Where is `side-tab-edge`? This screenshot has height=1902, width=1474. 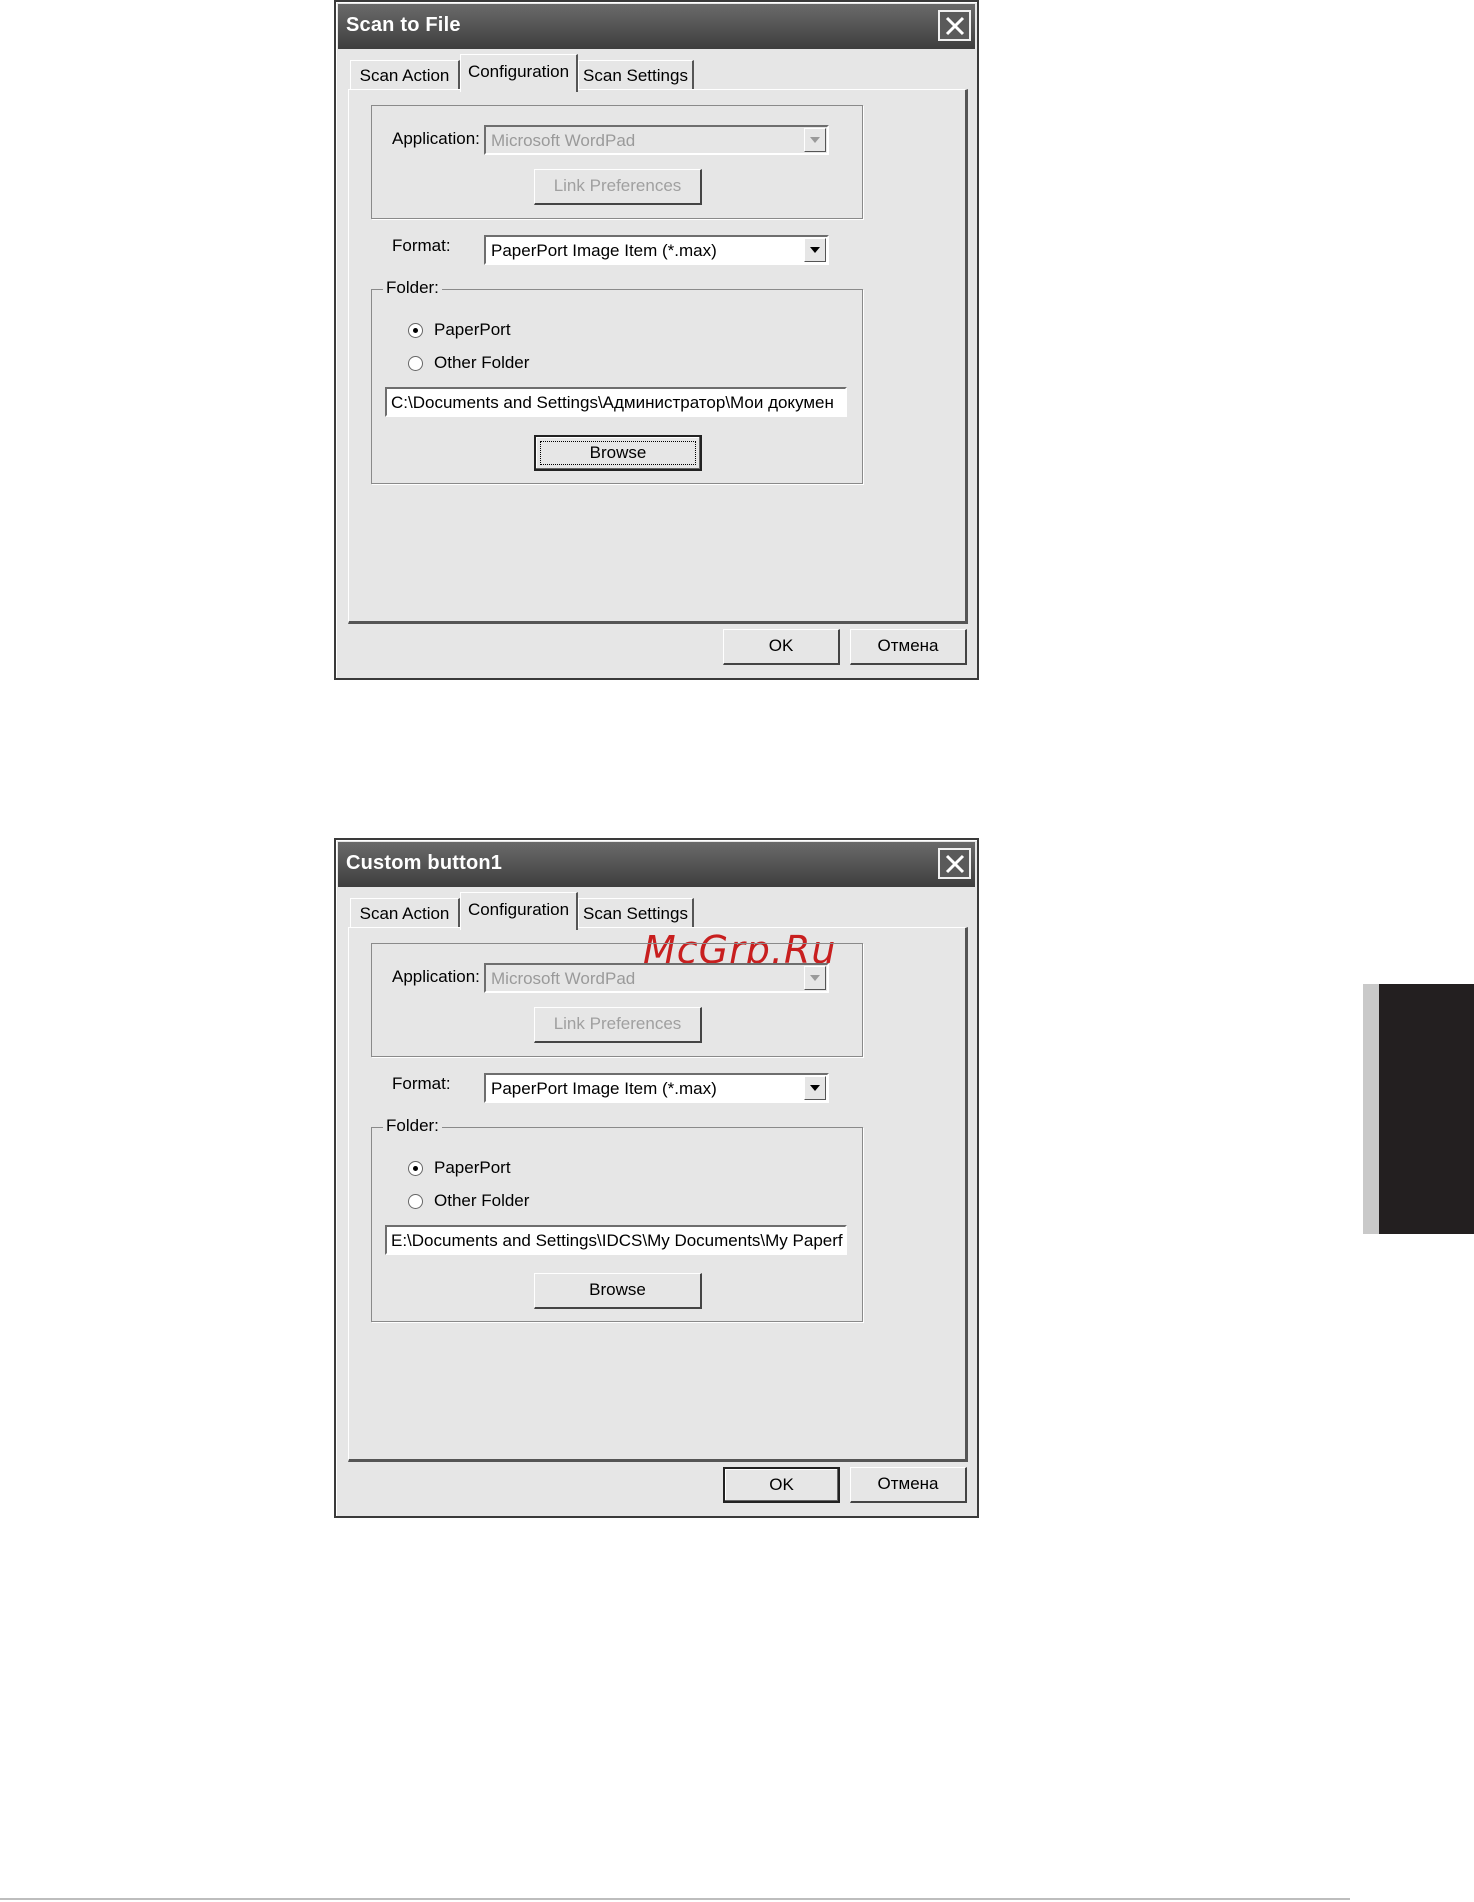 side-tab-edge is located at coordinates (1371, 1109).